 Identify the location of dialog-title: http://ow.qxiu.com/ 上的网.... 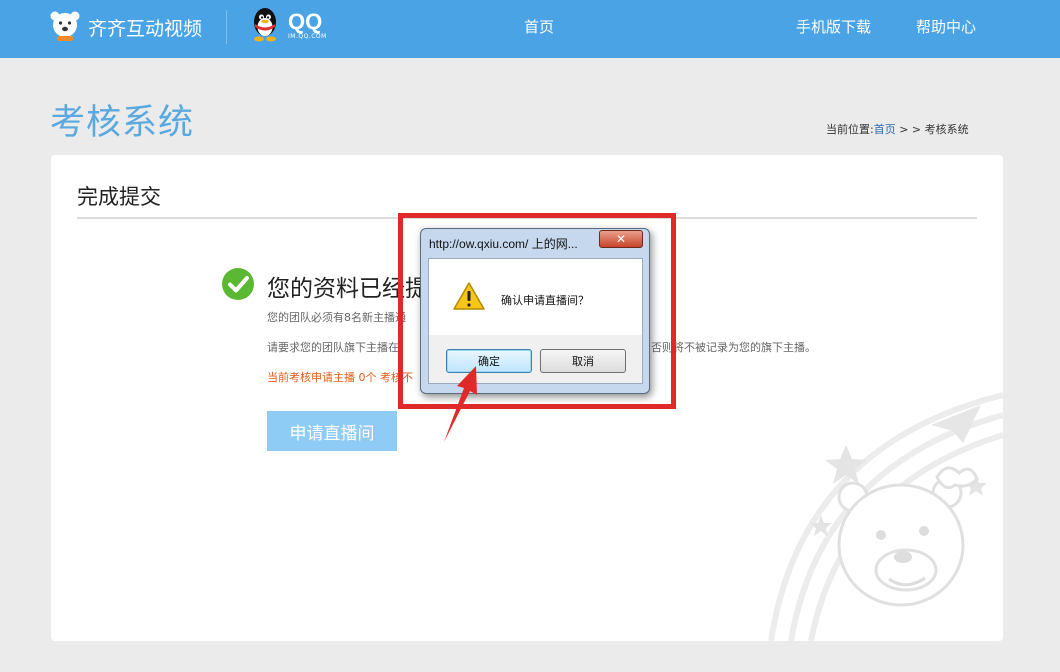
(503, 244).